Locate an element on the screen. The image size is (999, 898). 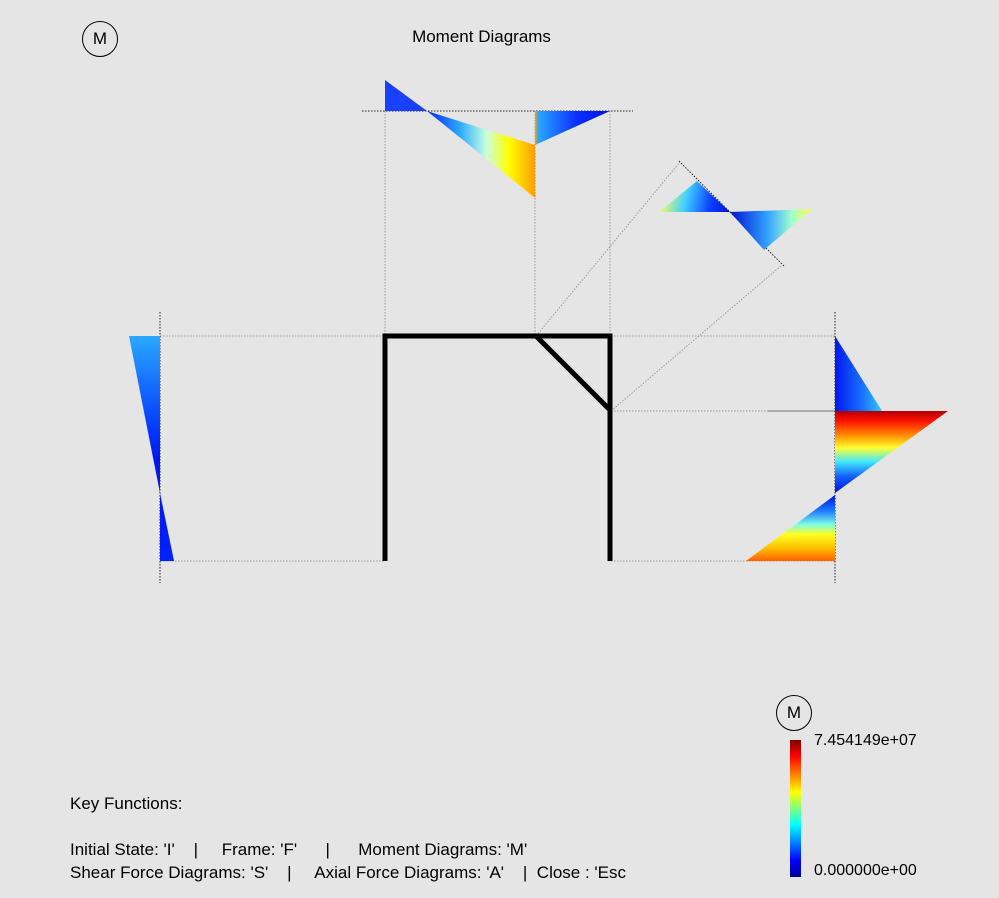
legend-badge-label: M is located at coordinates (794, 712).